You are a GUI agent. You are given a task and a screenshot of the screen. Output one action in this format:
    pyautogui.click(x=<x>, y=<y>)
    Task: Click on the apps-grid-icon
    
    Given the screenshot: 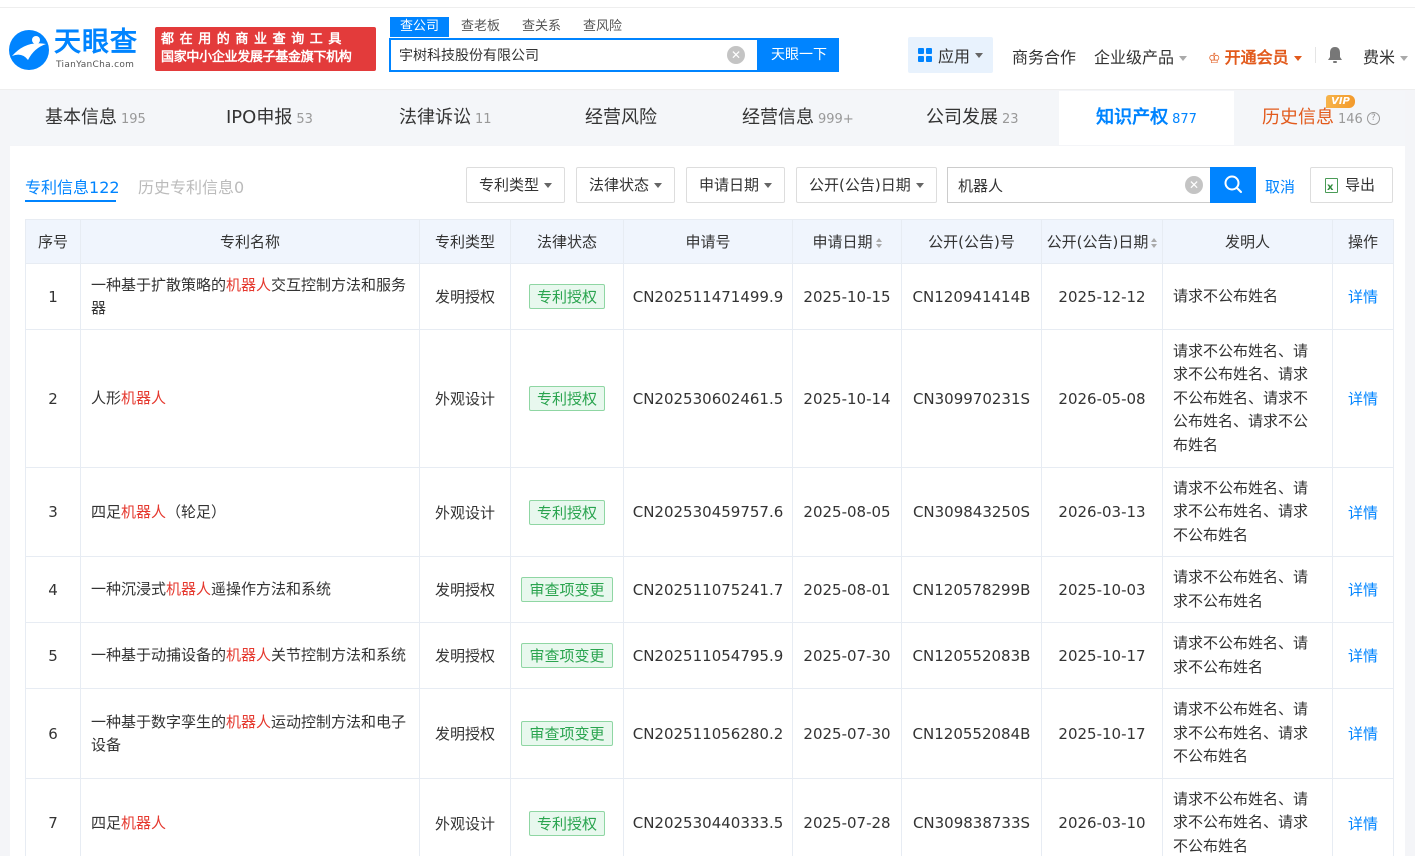 What is the action you would take?
    pyautogui.click(x=924, y=55)
    